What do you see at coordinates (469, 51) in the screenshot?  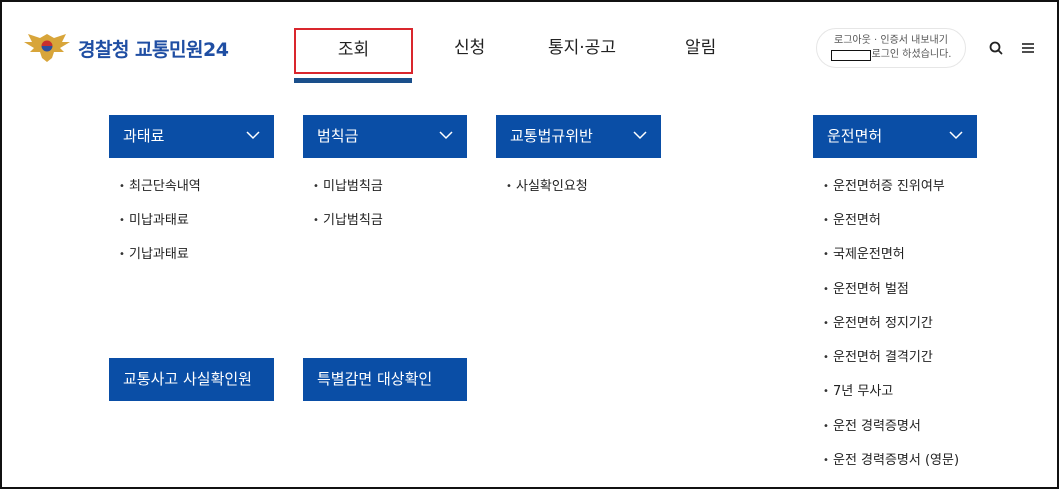 I see `nav-item-apply: 신청` at bounding box center [469, 51].